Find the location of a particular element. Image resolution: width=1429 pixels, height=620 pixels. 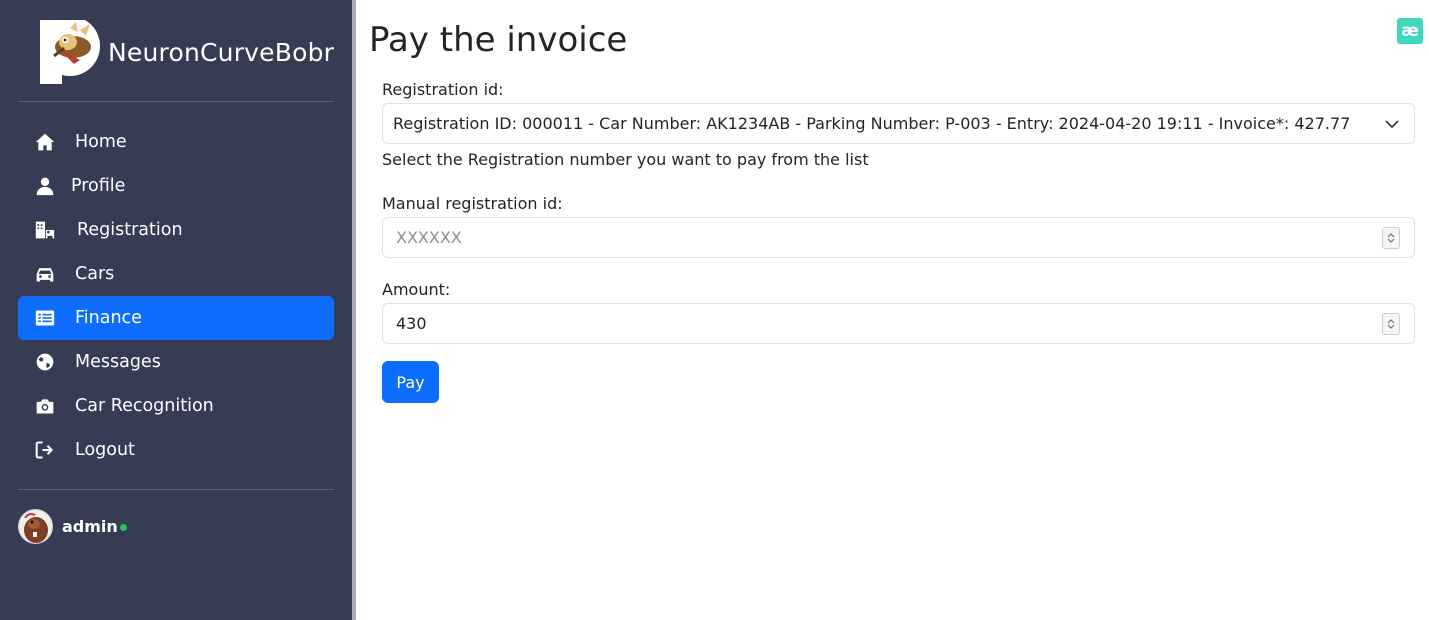

page-title: Pay the invoice is located at coordinates (498, 40).